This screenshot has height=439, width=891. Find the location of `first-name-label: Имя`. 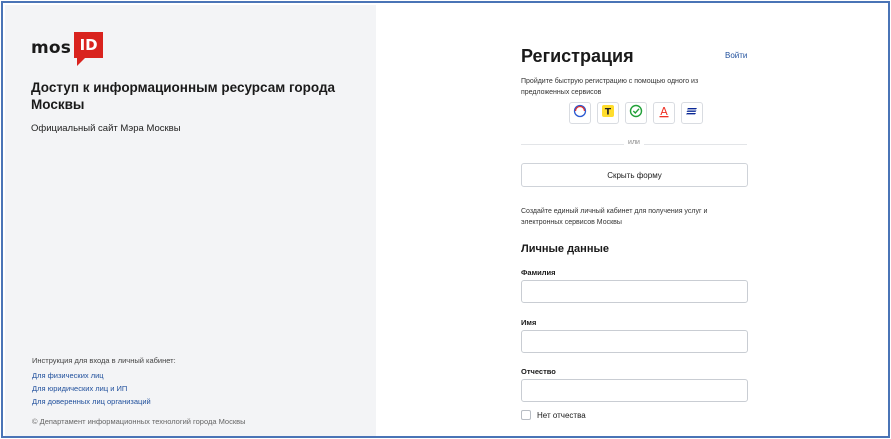

first-name-label: Имя is located at coordinates (529, 322).